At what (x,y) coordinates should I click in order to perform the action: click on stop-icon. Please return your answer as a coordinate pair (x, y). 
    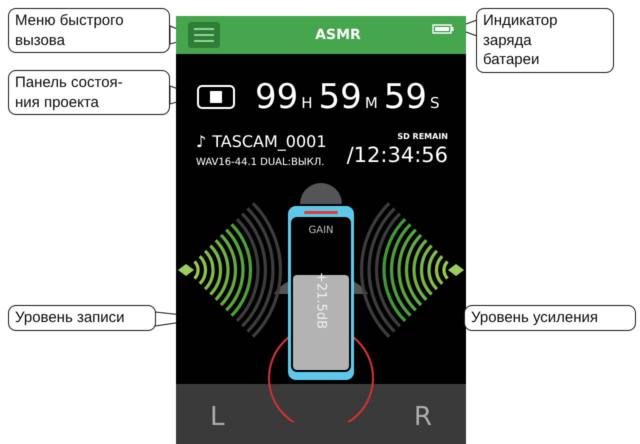
    Looking at the image, I should click on (216, 97).